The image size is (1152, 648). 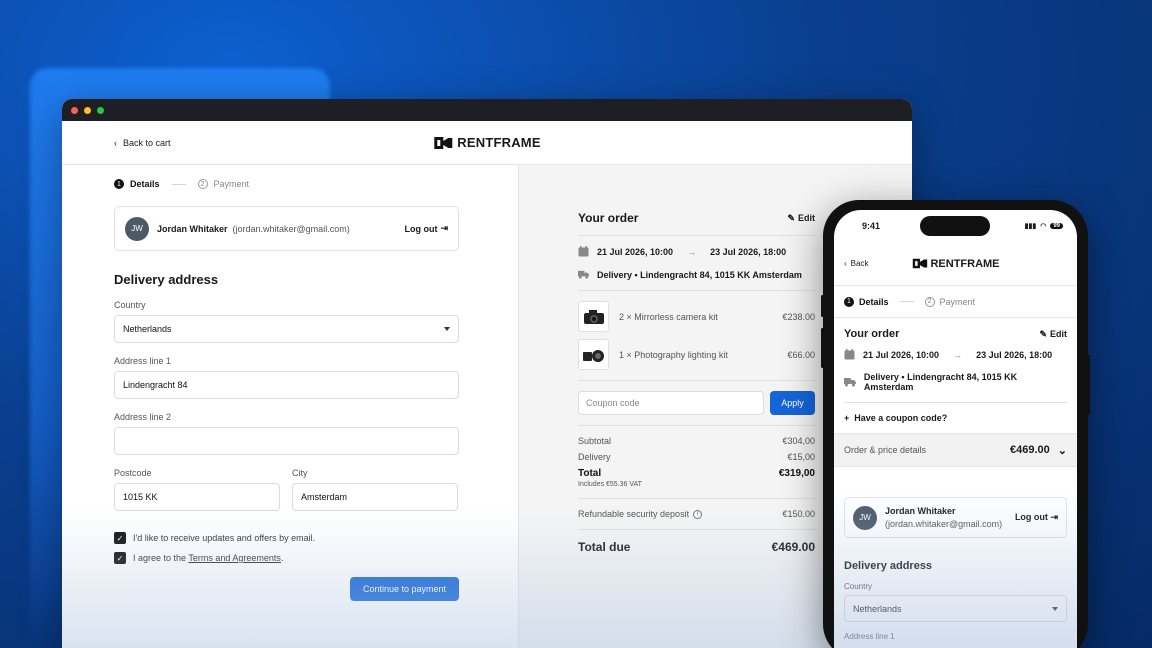 What do you see at coordinates (822, 306) in the screenshot?
I see `phone-side-button` at bounding box center [822, 306].